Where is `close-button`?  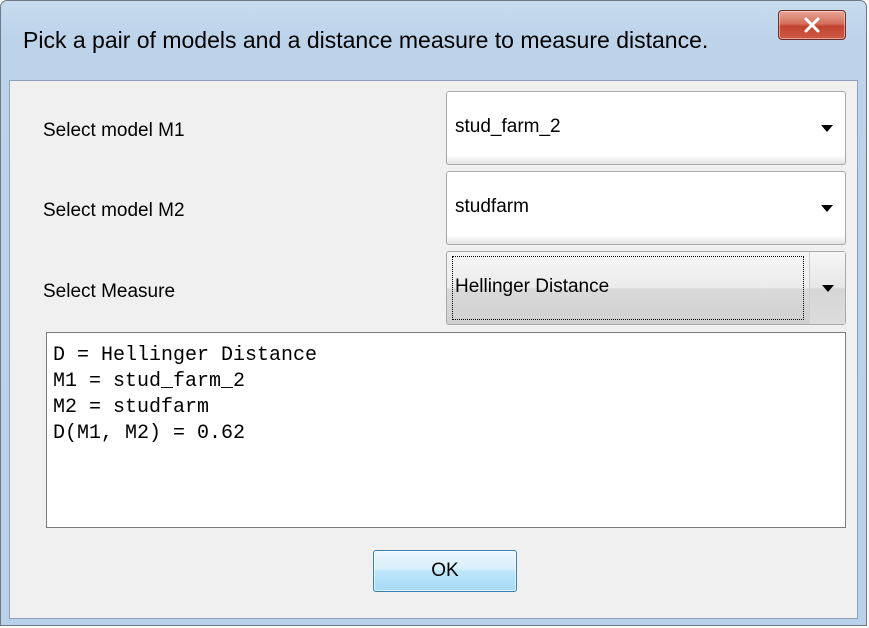
close-button is located at coordinates (812, 25).